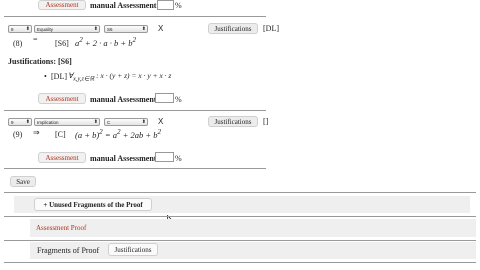  I want to click on step9-ref-value: C, so click(109, 122).